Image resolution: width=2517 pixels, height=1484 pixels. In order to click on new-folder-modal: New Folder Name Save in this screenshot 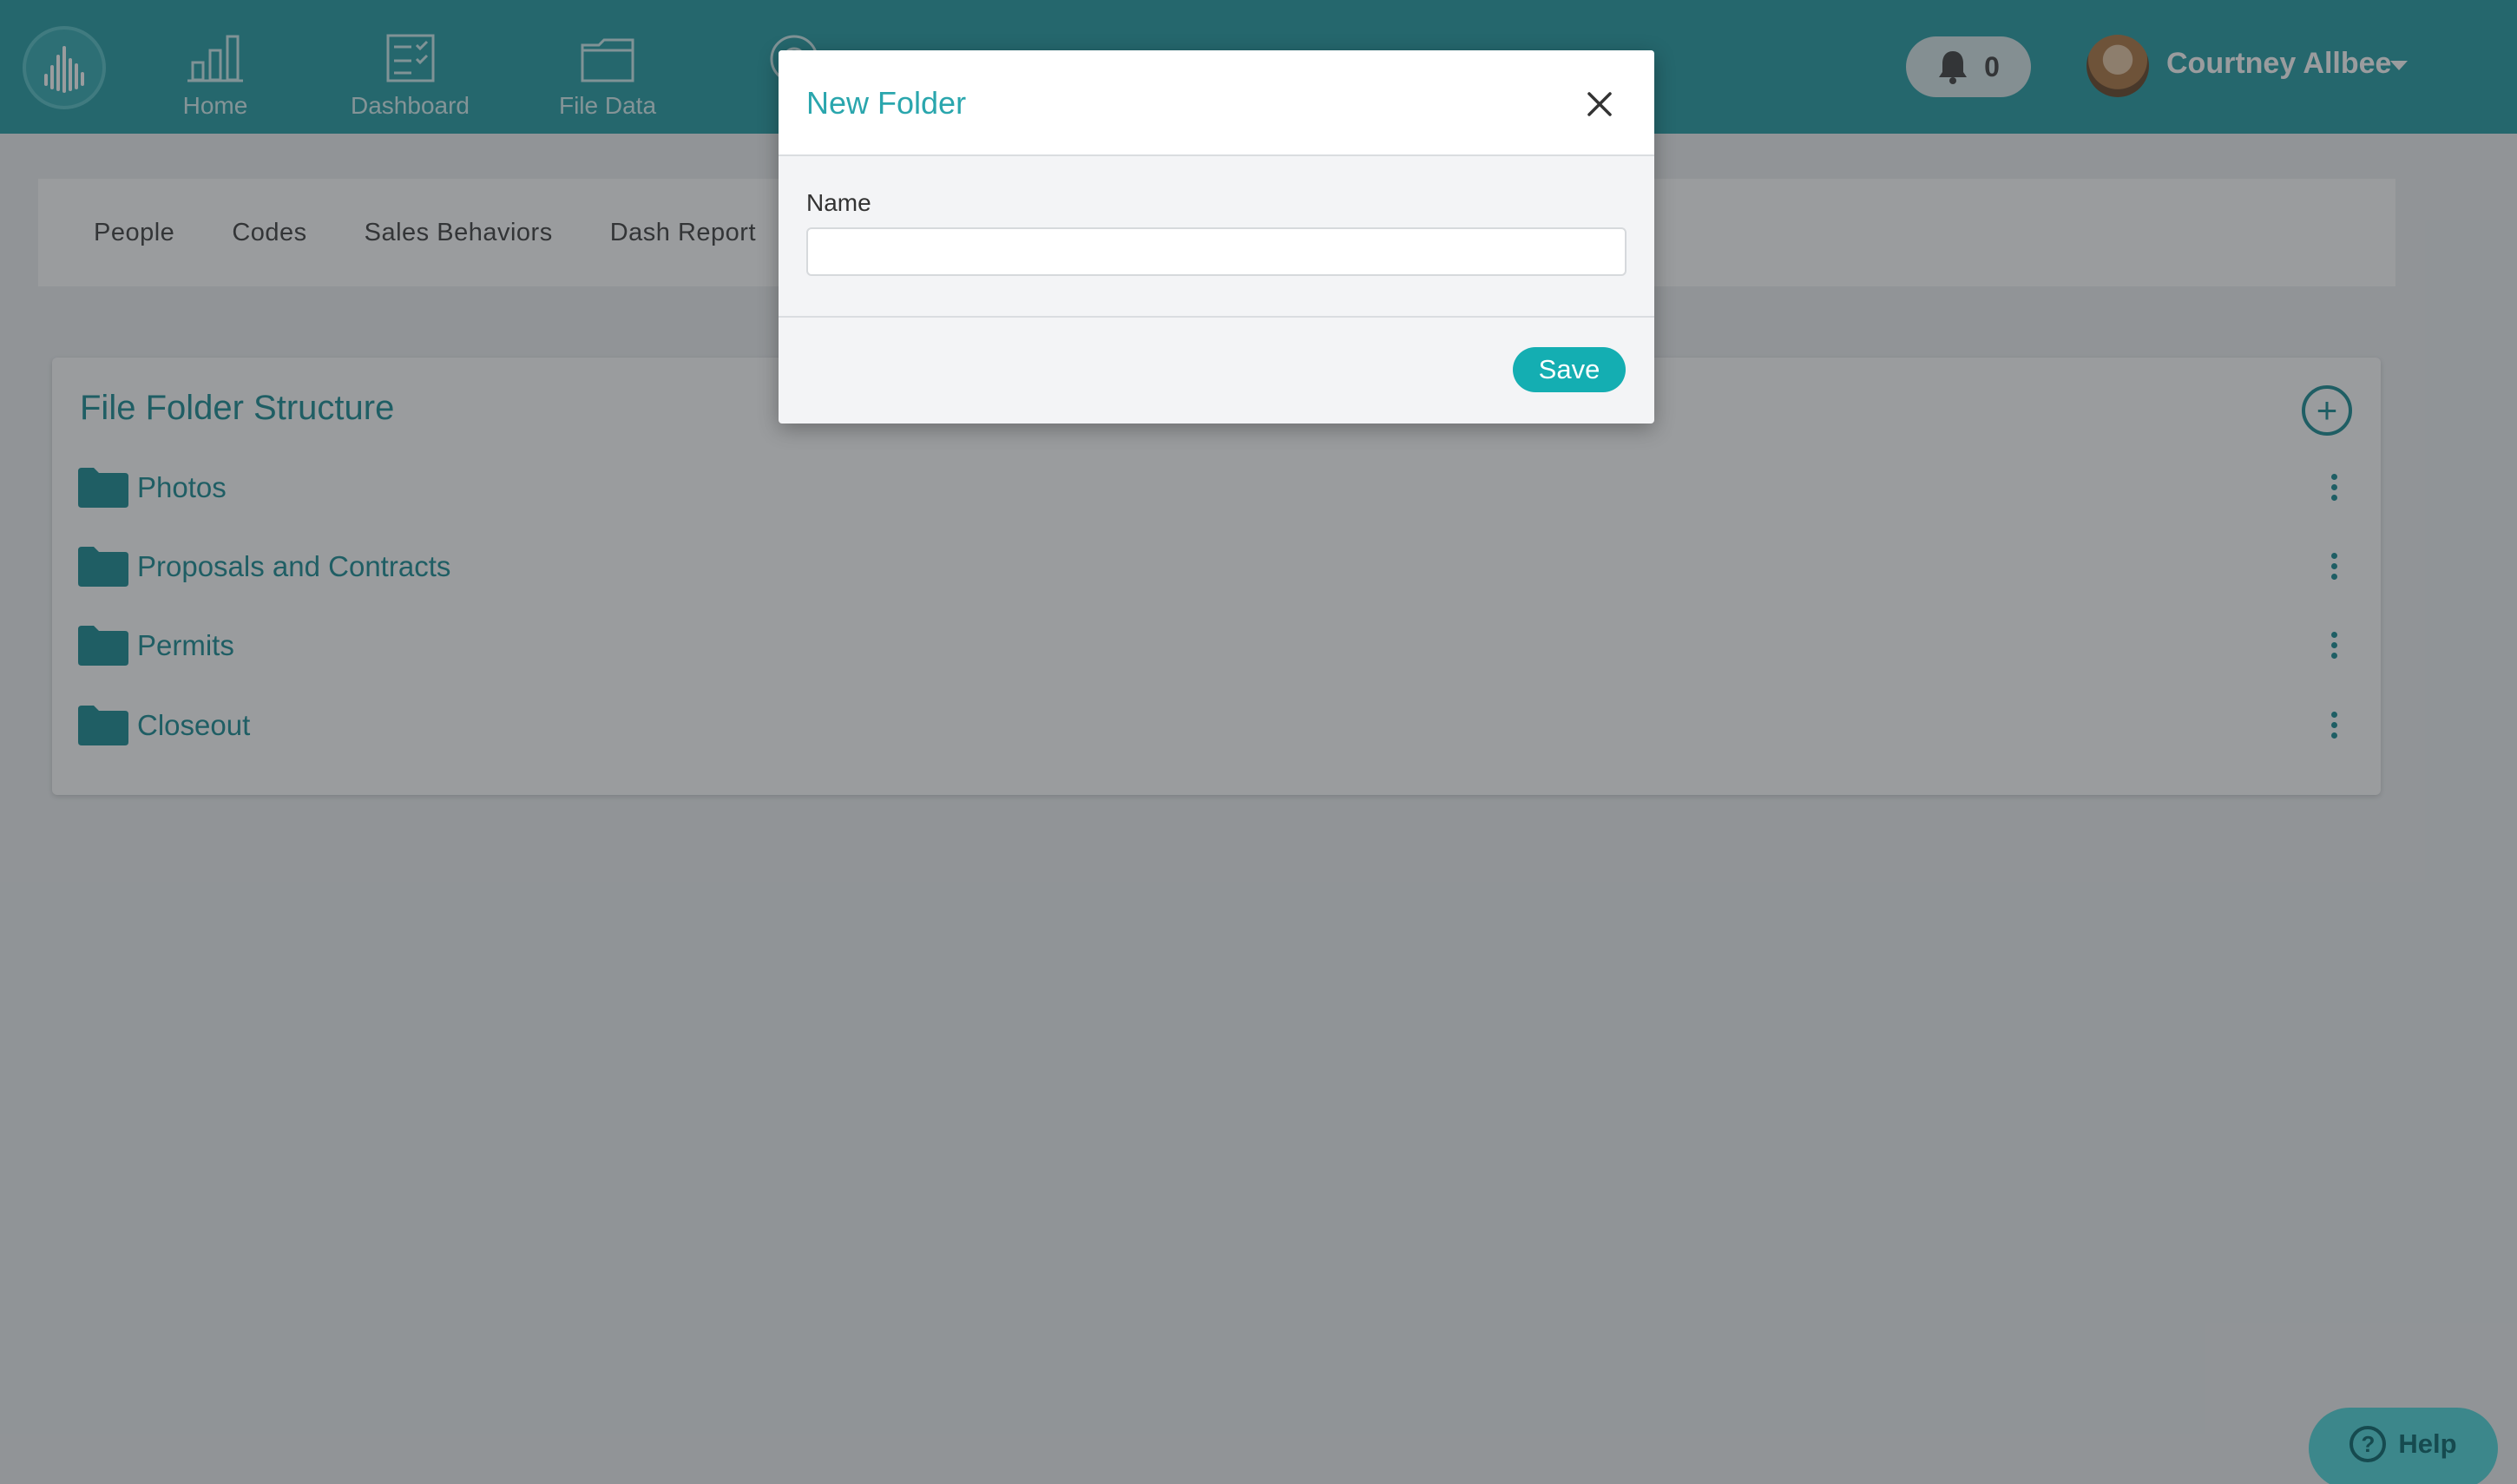, I will do `click(1217, 237)`.